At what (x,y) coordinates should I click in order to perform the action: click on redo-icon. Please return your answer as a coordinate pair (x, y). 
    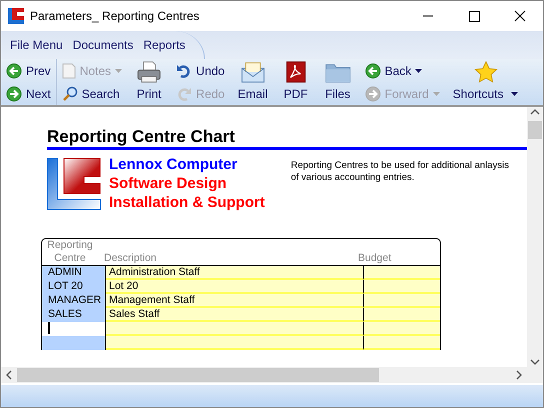
    Looking at the image, I should click on (184, 94).